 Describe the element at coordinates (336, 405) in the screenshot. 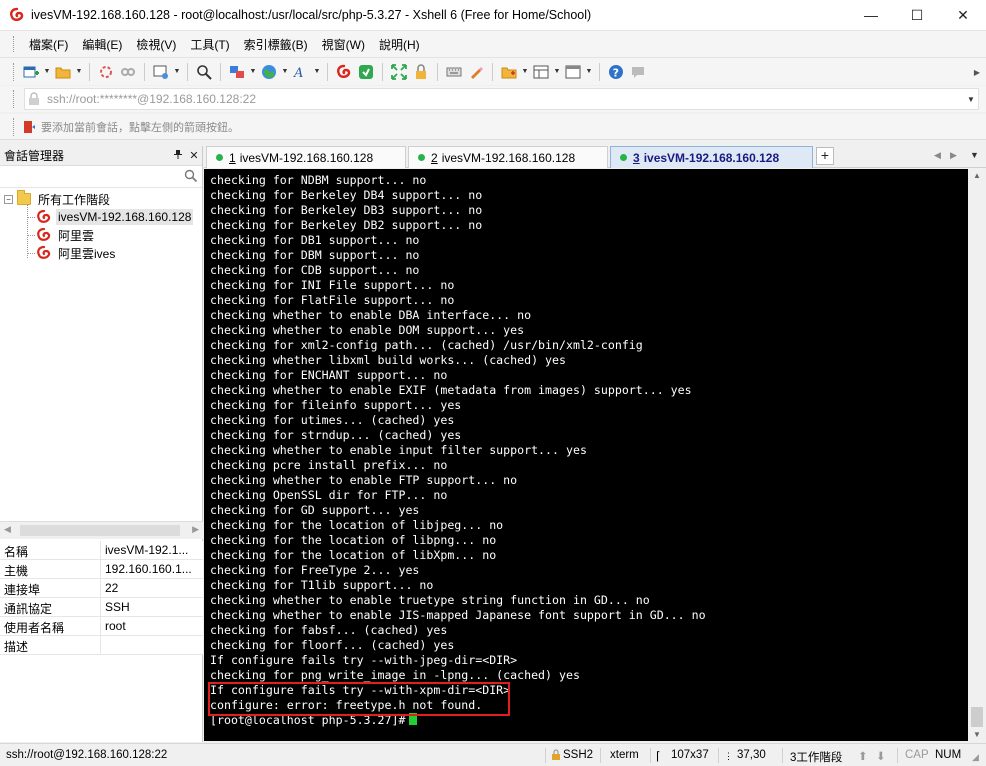

I see `terminal-line: checking for fileinfo support... yes` at that location.